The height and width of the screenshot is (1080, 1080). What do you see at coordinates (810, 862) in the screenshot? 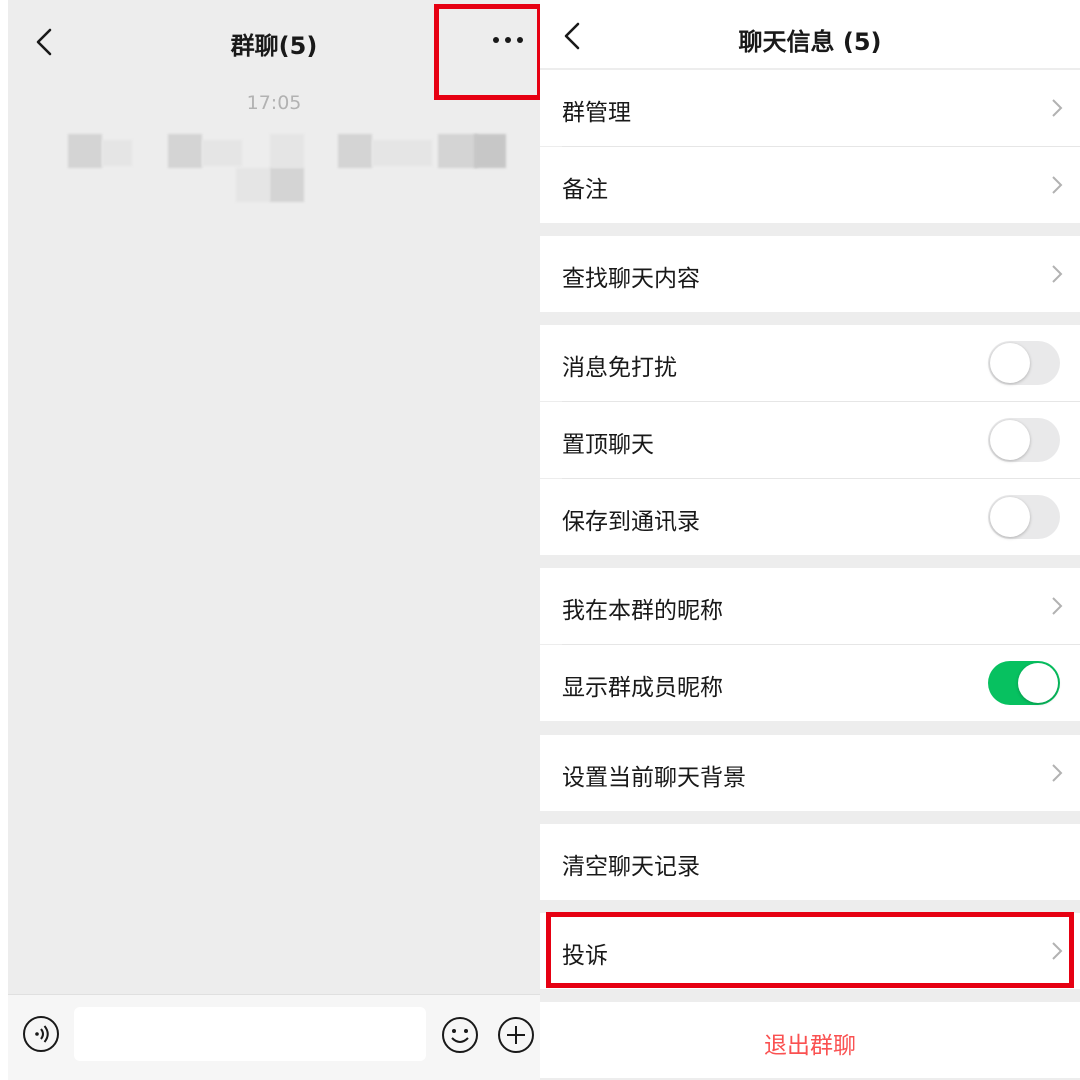
I see `row-clear-history: 清空聊天记录` at bounding box center [810, 862].